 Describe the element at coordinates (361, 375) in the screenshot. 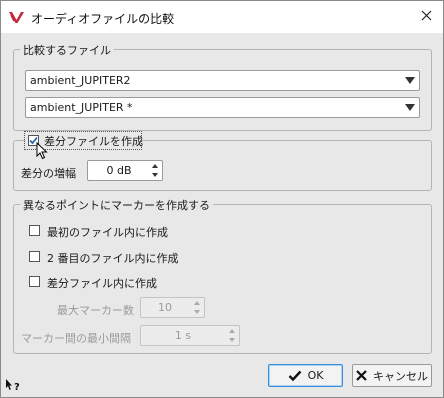

I see `cross-icon` at that location.